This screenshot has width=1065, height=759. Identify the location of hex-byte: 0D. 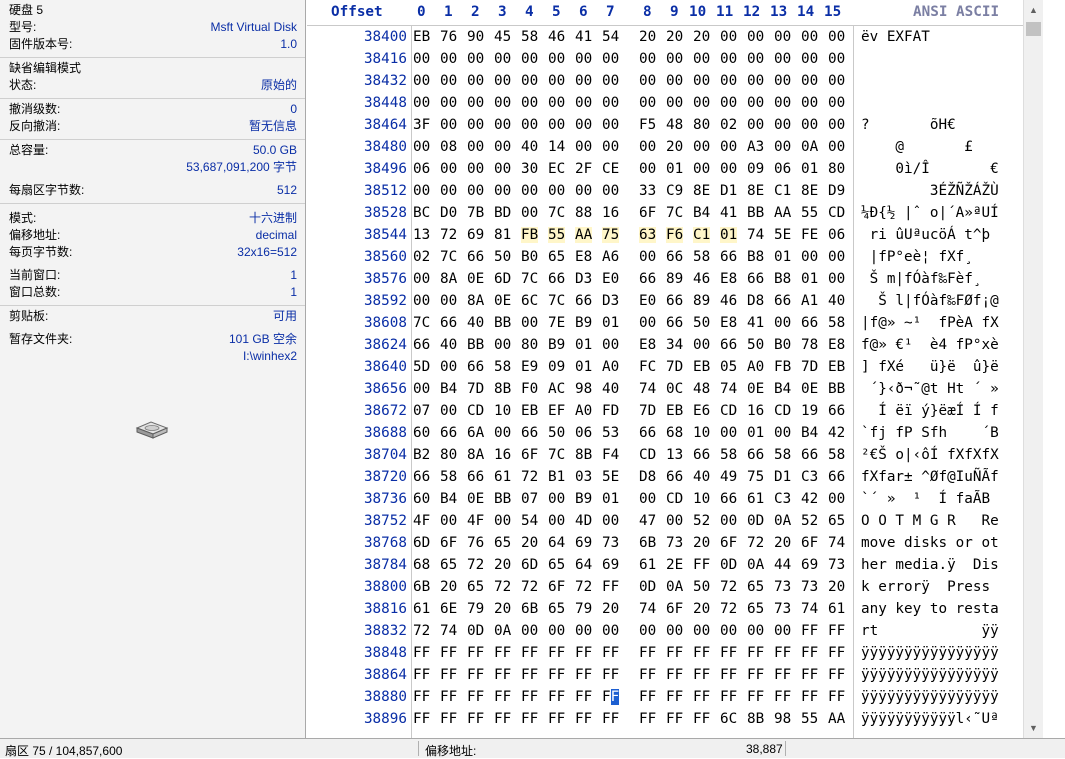
(647, 587).